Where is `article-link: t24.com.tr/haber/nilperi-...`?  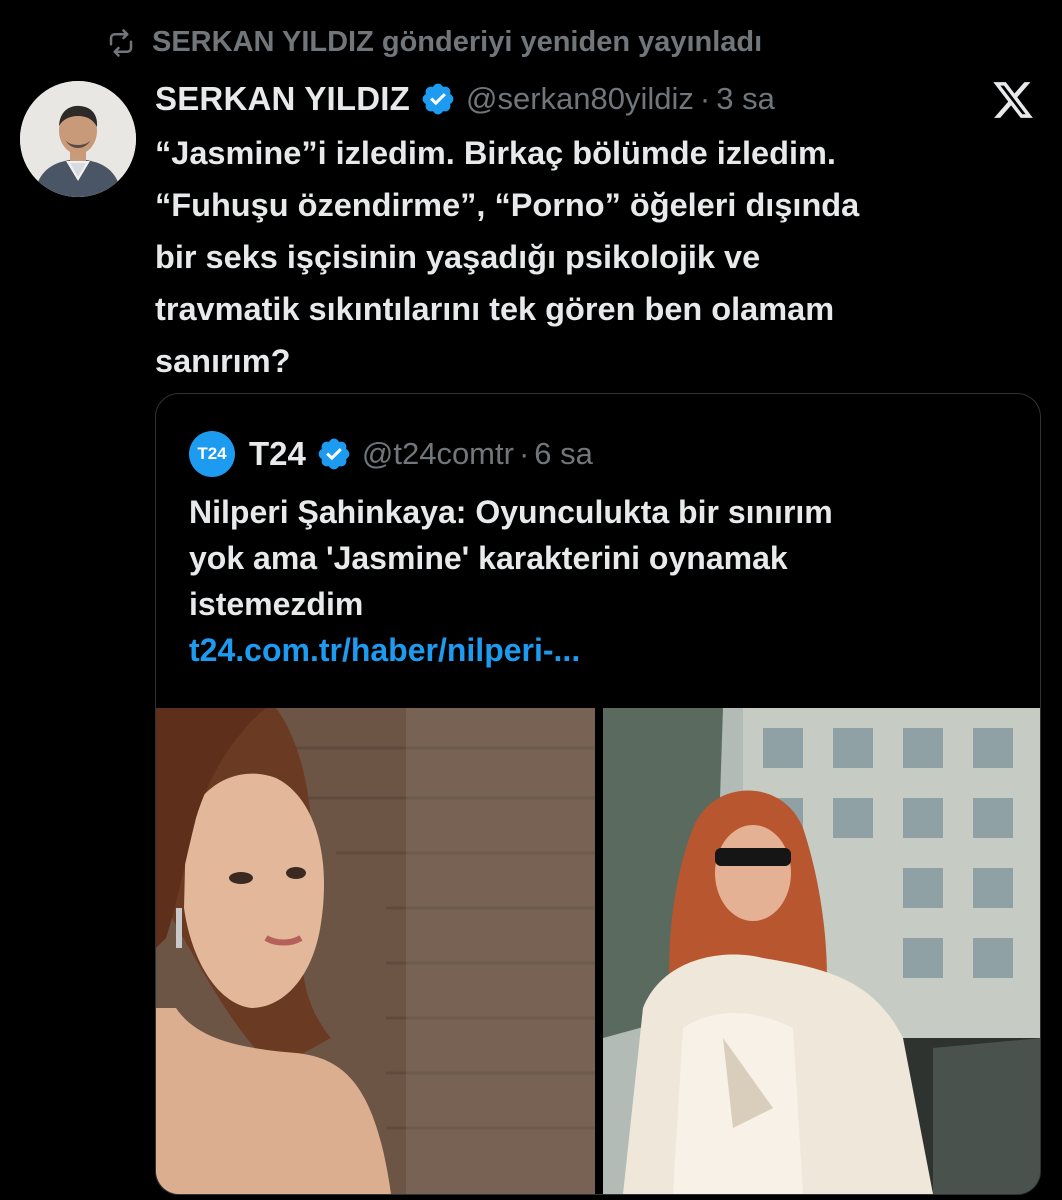
article-link: t24.com.tr/haber/nilperi-... is located at coordinates (384, 650).